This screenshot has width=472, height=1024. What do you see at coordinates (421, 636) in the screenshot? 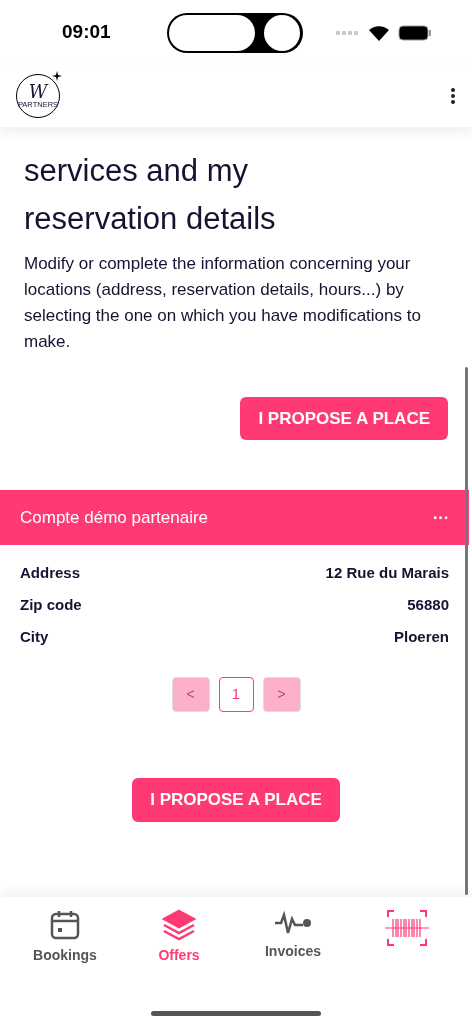
I see `field-value: Ploeren` at bounding box center [421, 636].